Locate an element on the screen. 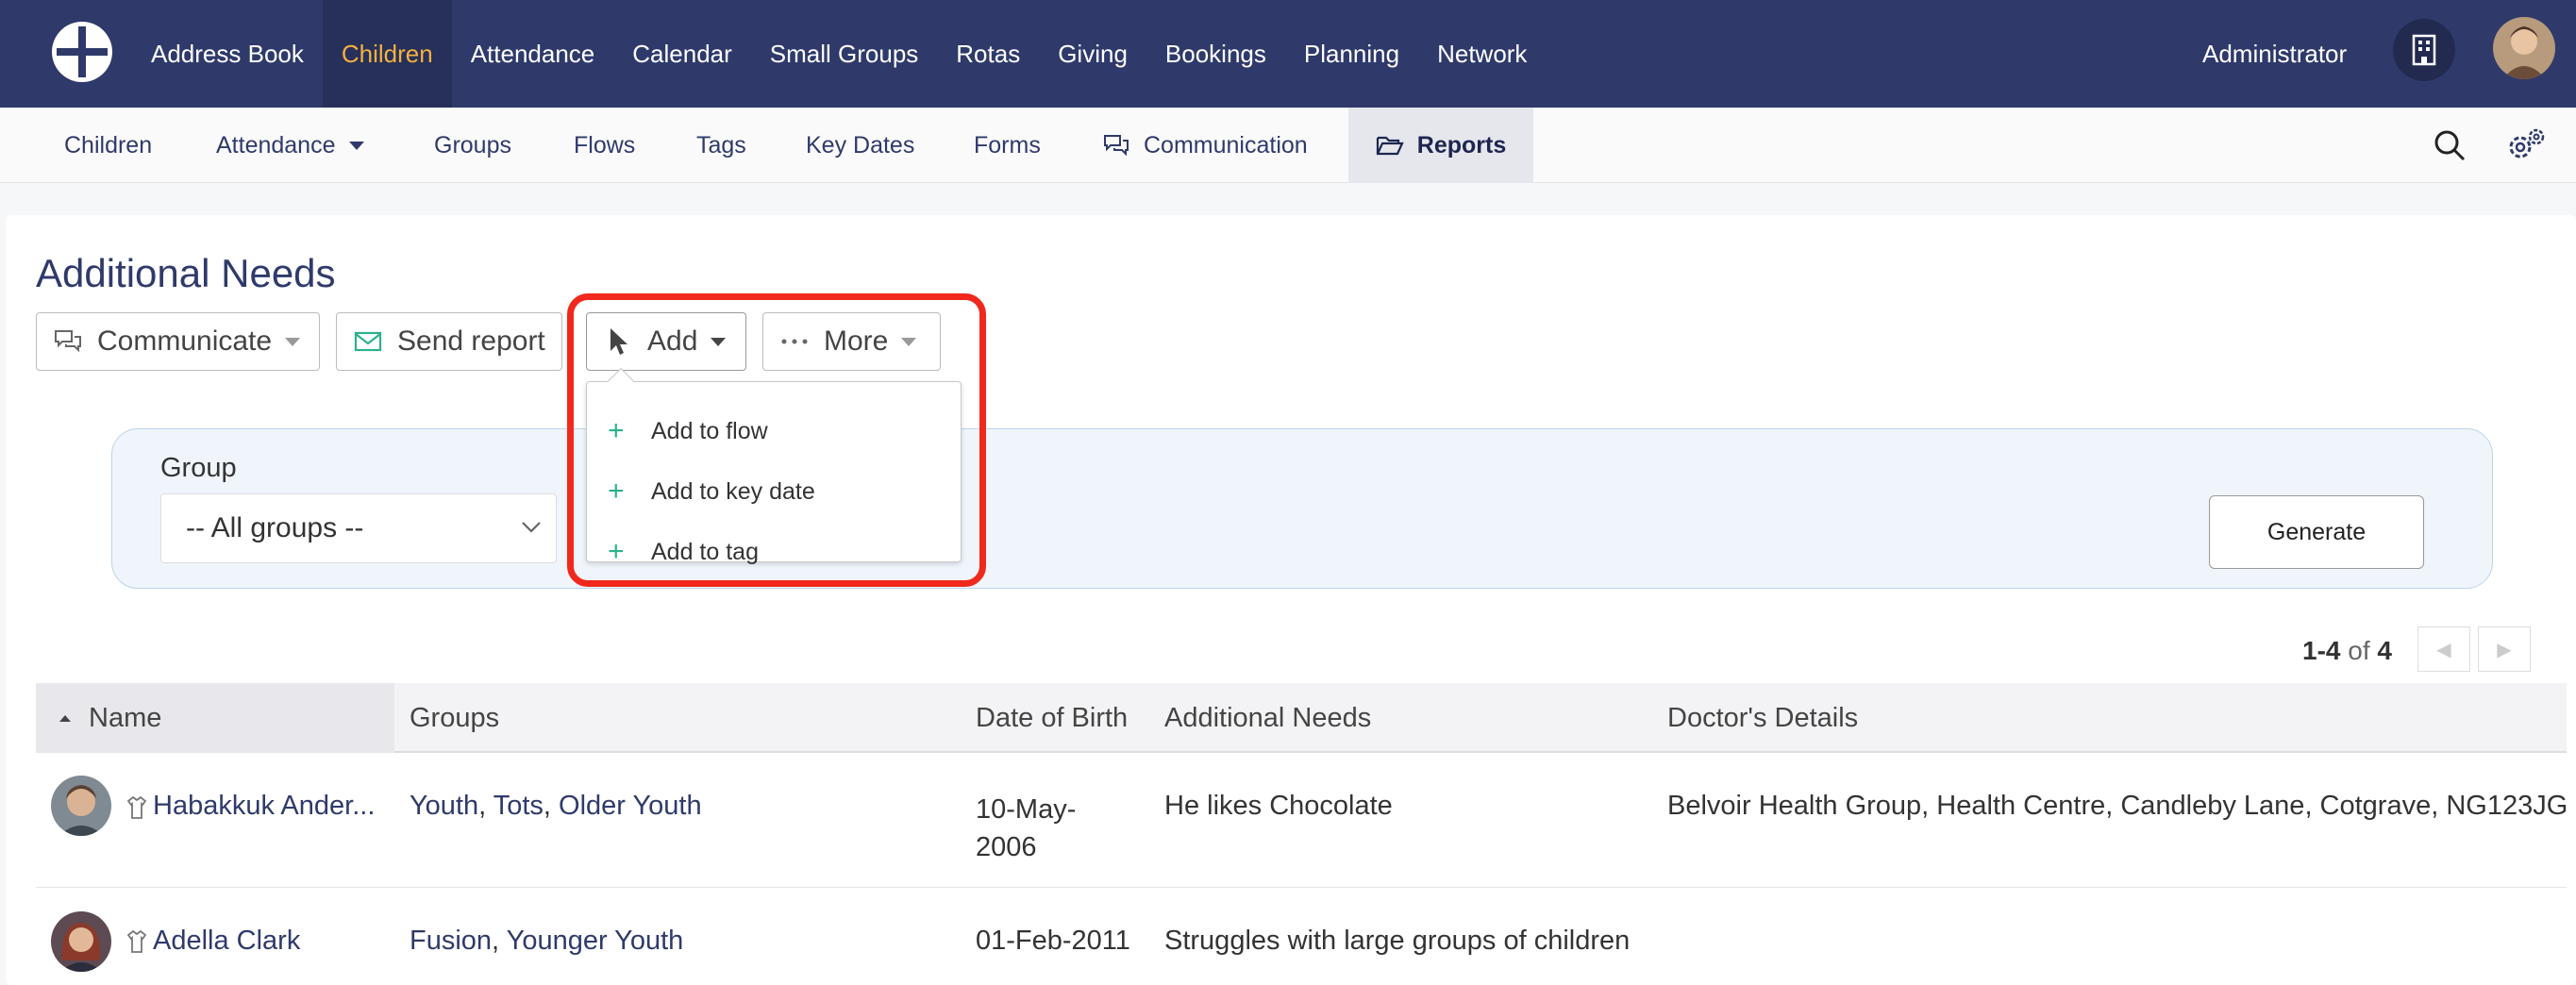  gear-icon is located at coordinates (2526, 145).